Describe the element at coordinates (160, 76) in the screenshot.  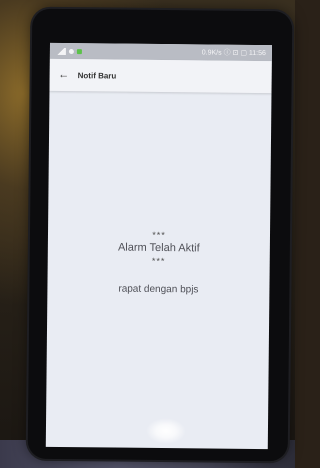
I see `app-bar: ← Notif Baru` at that location.